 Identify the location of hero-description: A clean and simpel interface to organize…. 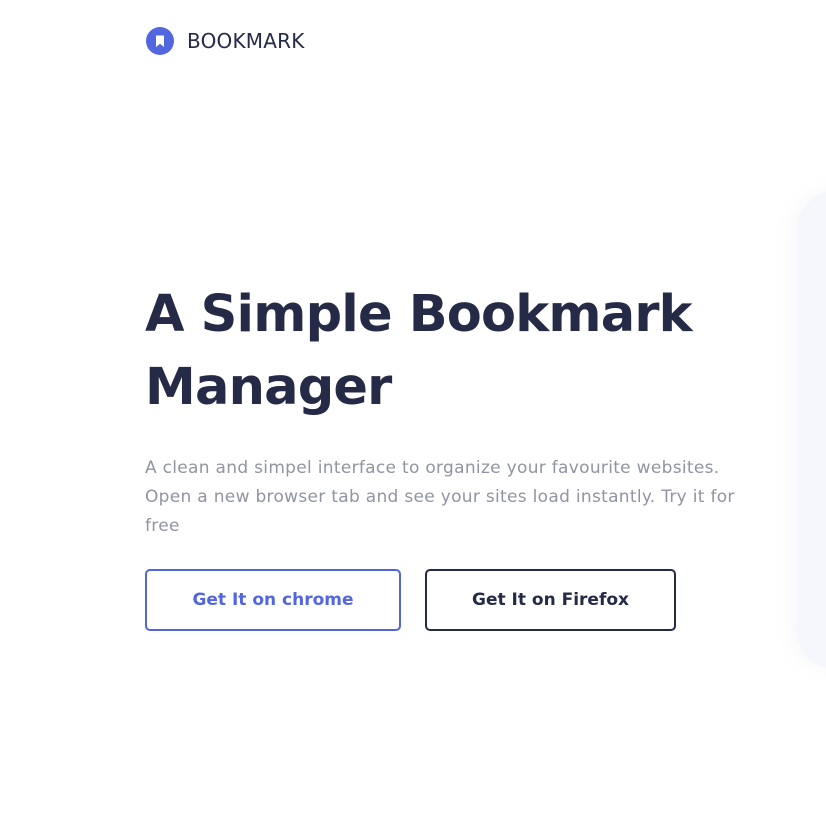
(440, 497).